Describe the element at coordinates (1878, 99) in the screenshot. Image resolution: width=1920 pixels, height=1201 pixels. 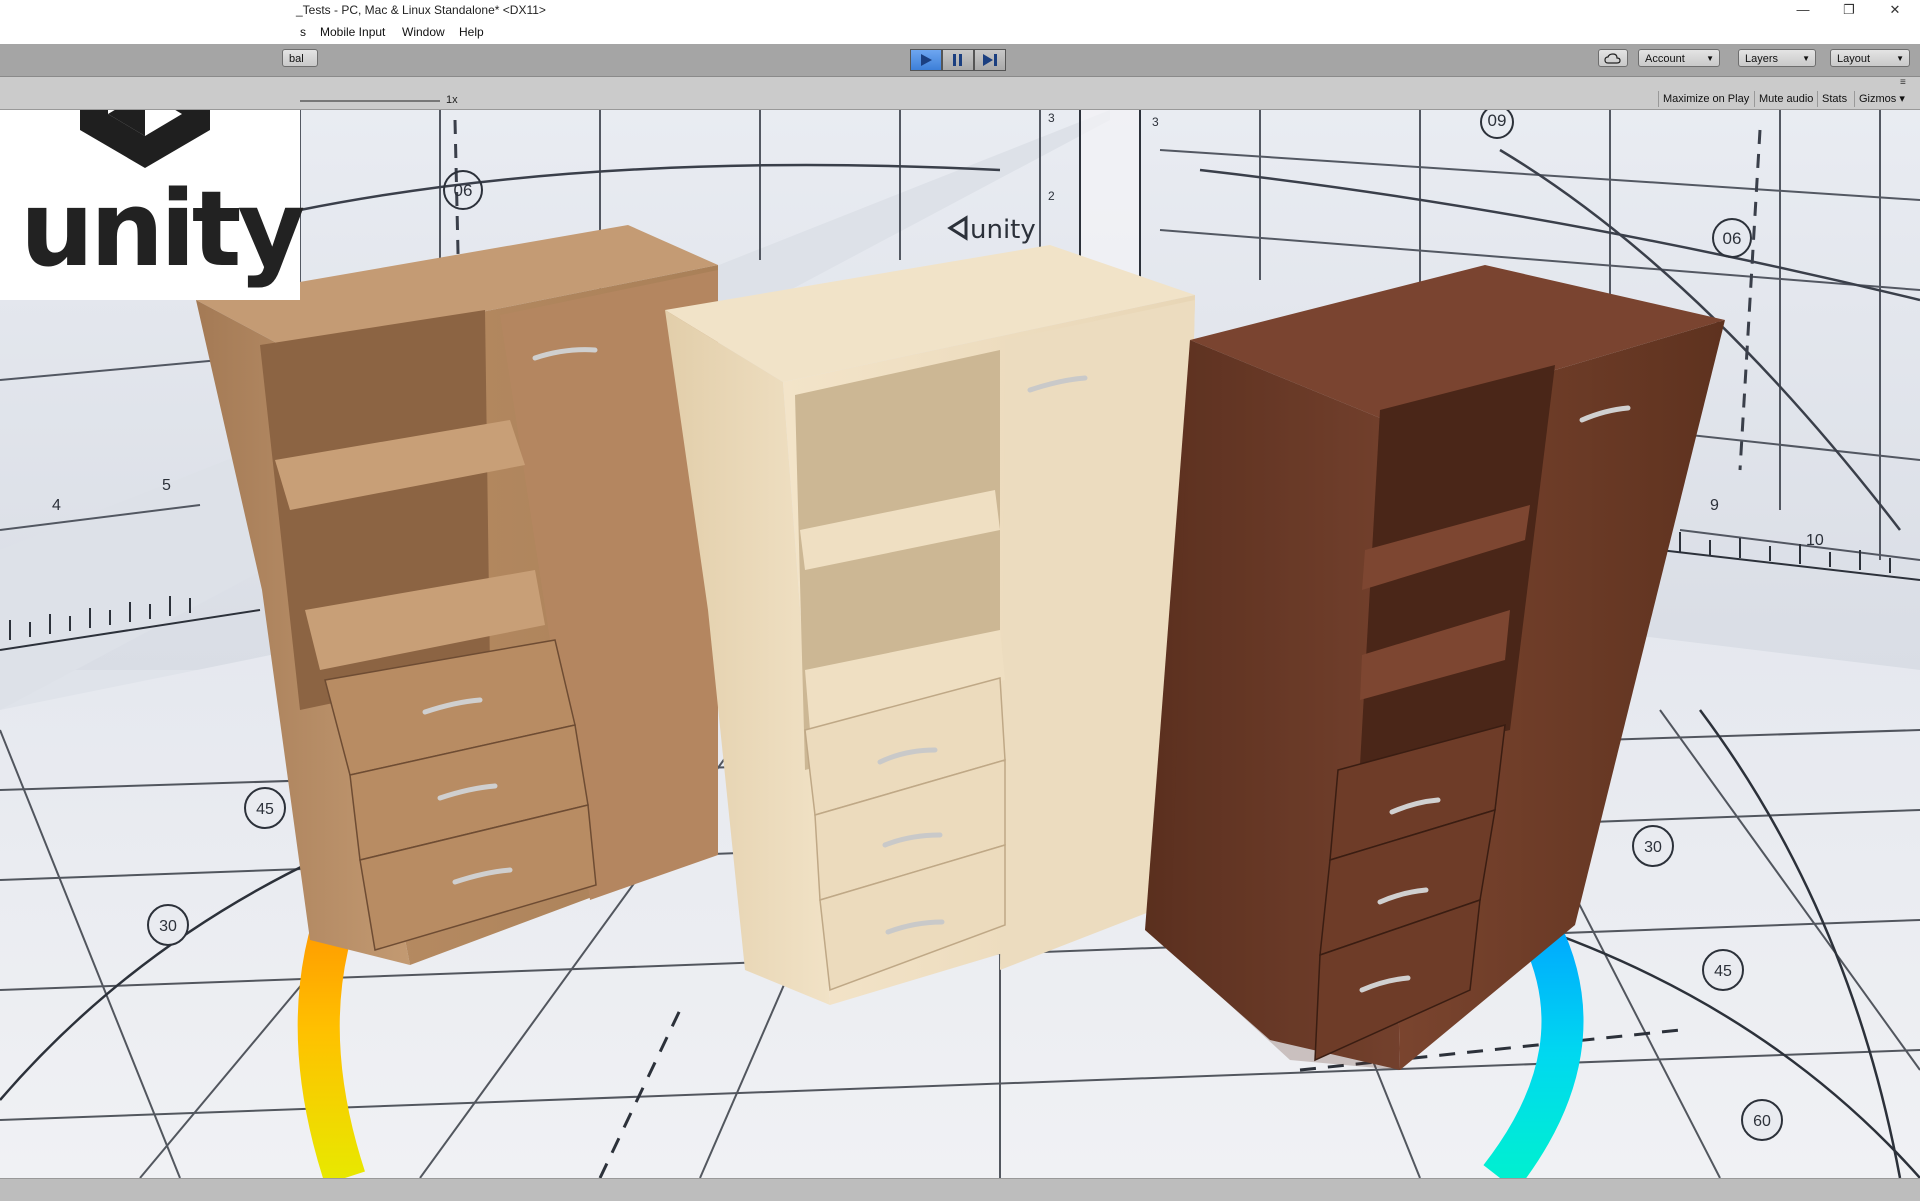
I see `gizmos-label: Gizmos` at that location.